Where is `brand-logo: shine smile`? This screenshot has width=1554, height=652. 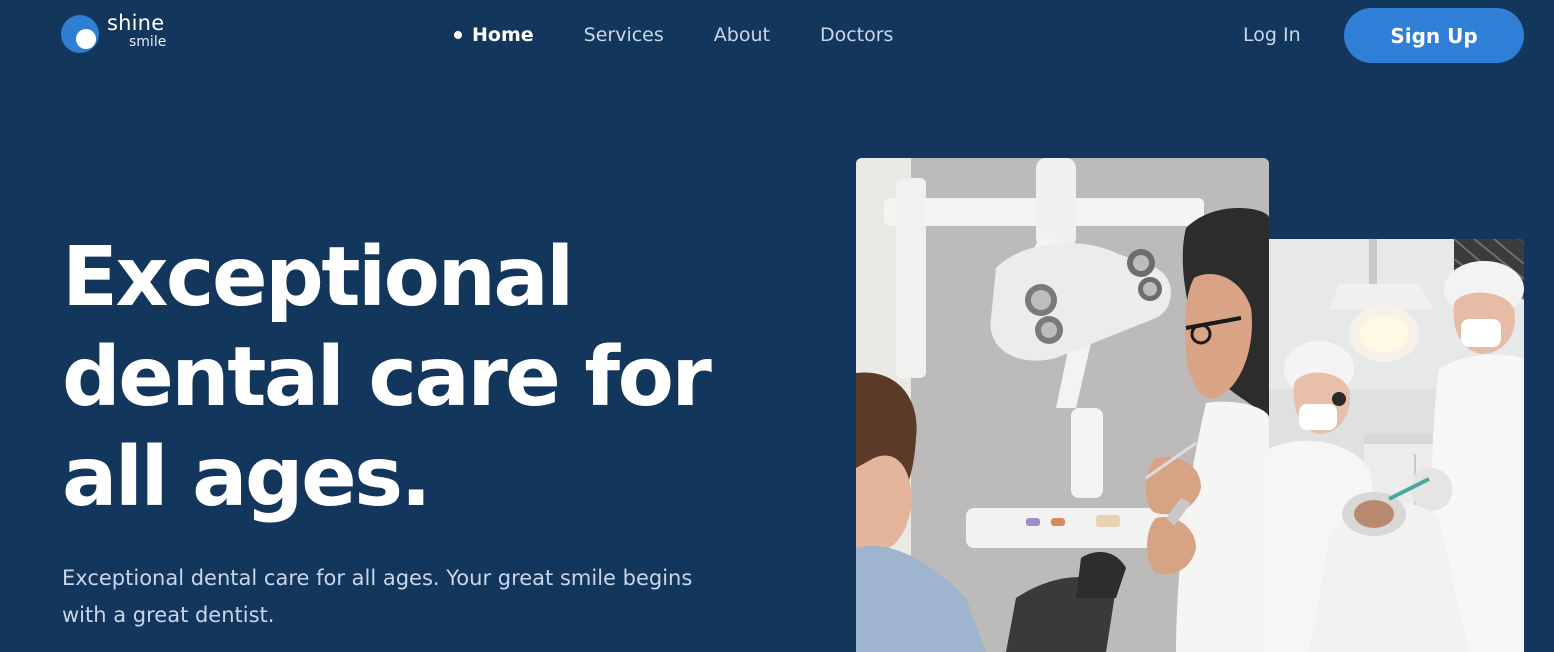 brand-logo: shine smile is located at coordinates (121, 33).